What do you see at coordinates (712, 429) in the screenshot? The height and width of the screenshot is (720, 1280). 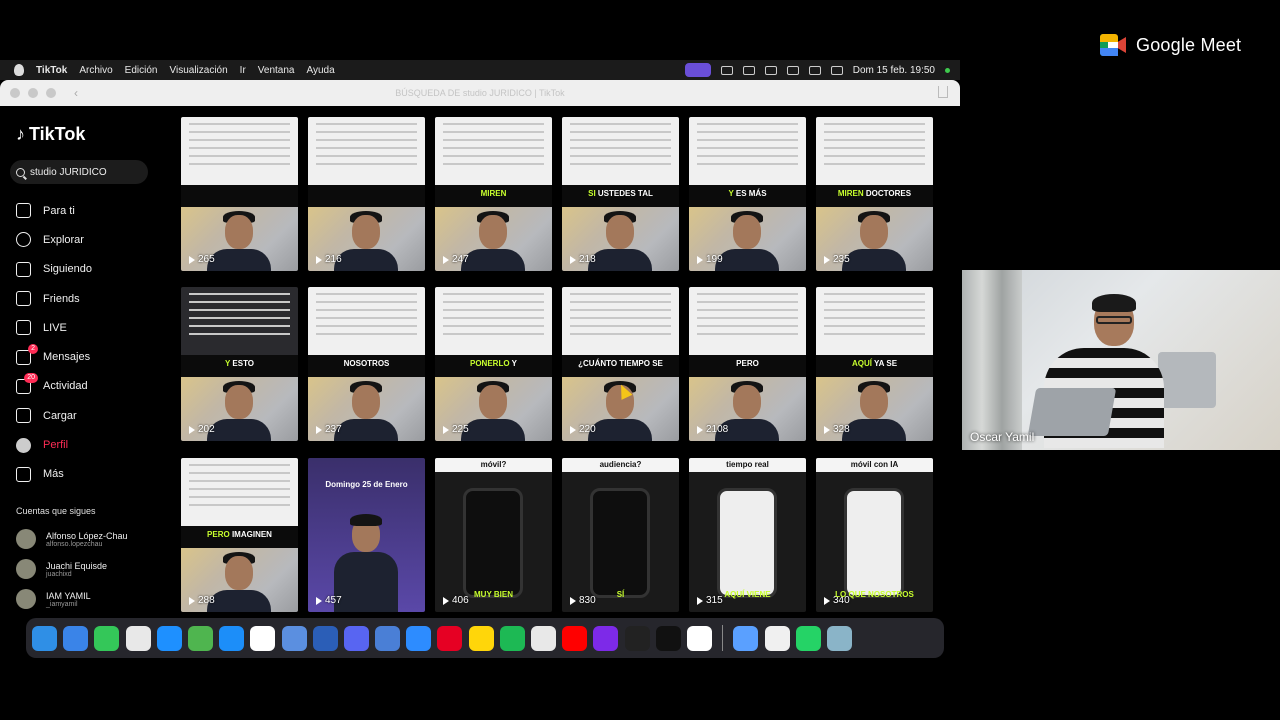 I see `view-count: 2108` at bounding box center [712, 429].